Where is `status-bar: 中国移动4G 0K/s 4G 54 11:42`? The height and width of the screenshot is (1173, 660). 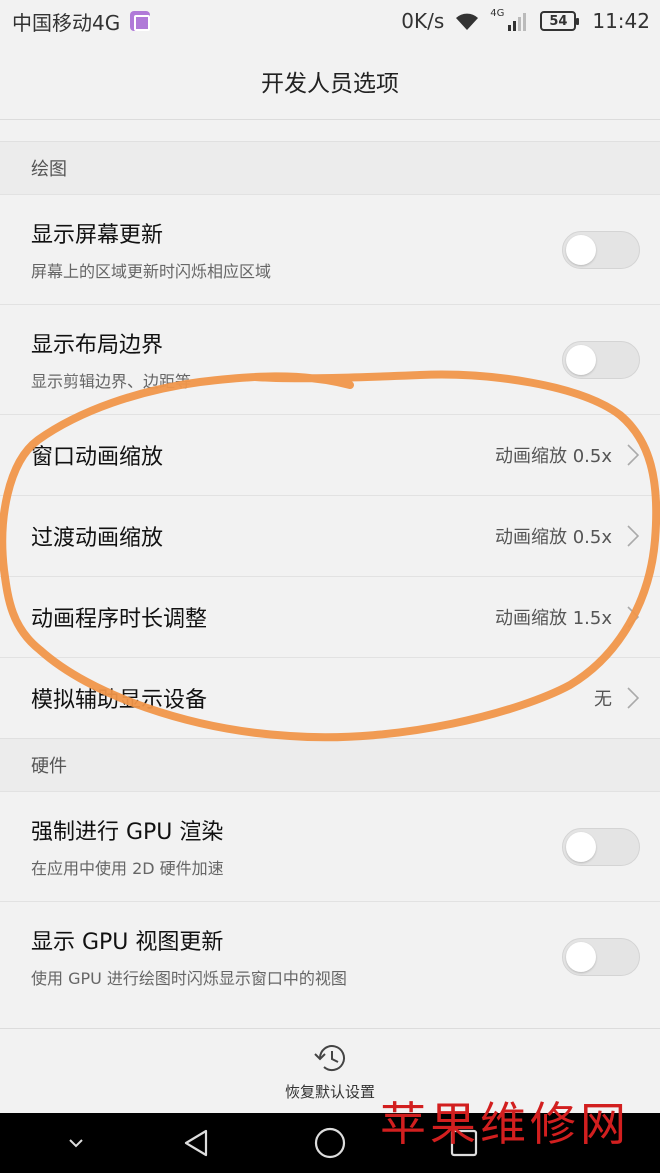
status-bar: 中国移动4G 0K/s 4G 54 11:42 is located at coordinates (330, 21).